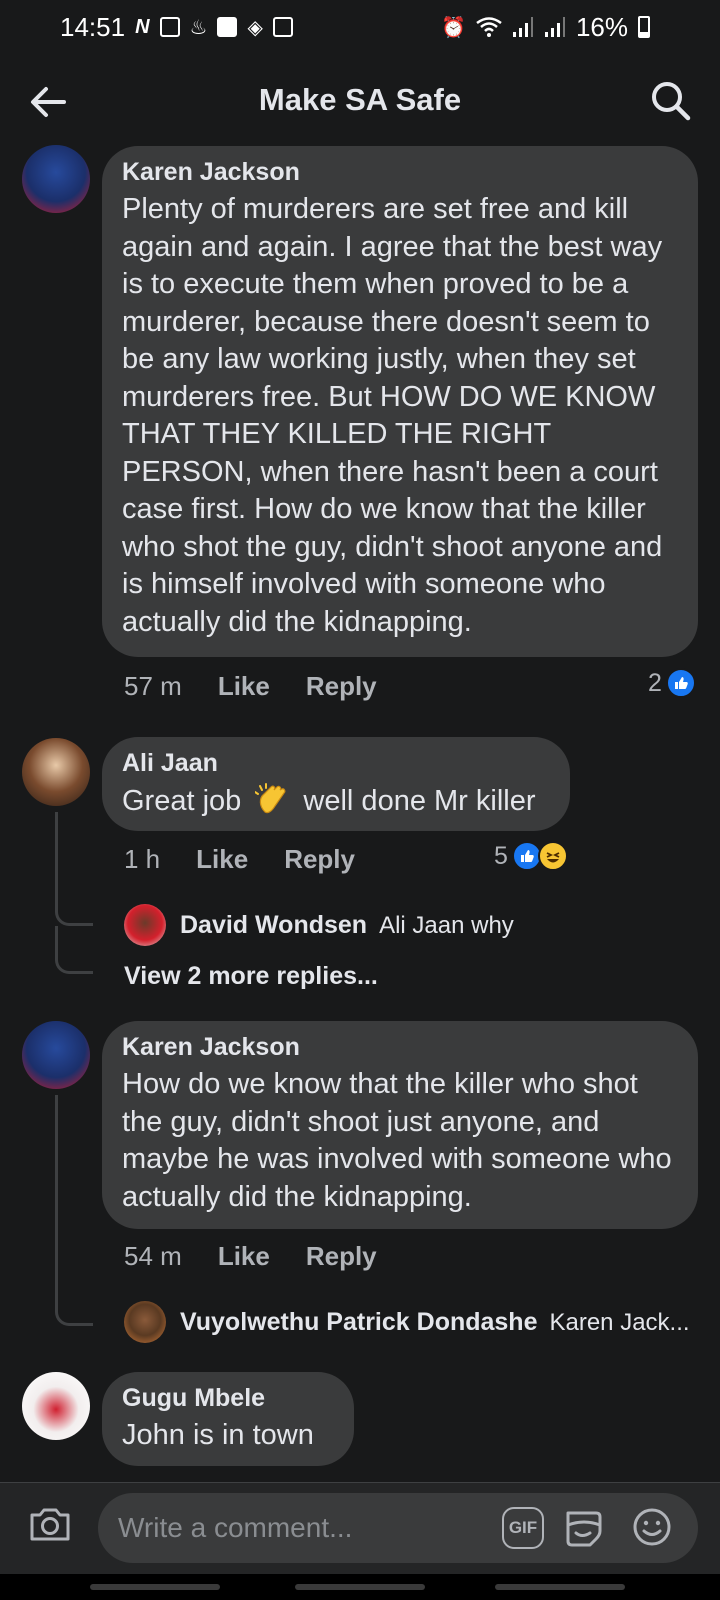  Describe the element at coordinates (282, 27) in the screenshot. I see `image-icon` at that location.